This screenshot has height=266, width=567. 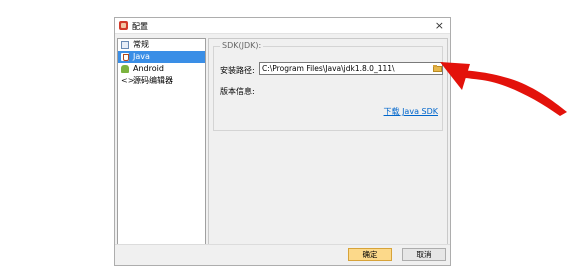 What do you see at coordinates (141, 44) in the screenshot?
I see `sidebar-item-label: 常规` at bounding box center [141, 44].